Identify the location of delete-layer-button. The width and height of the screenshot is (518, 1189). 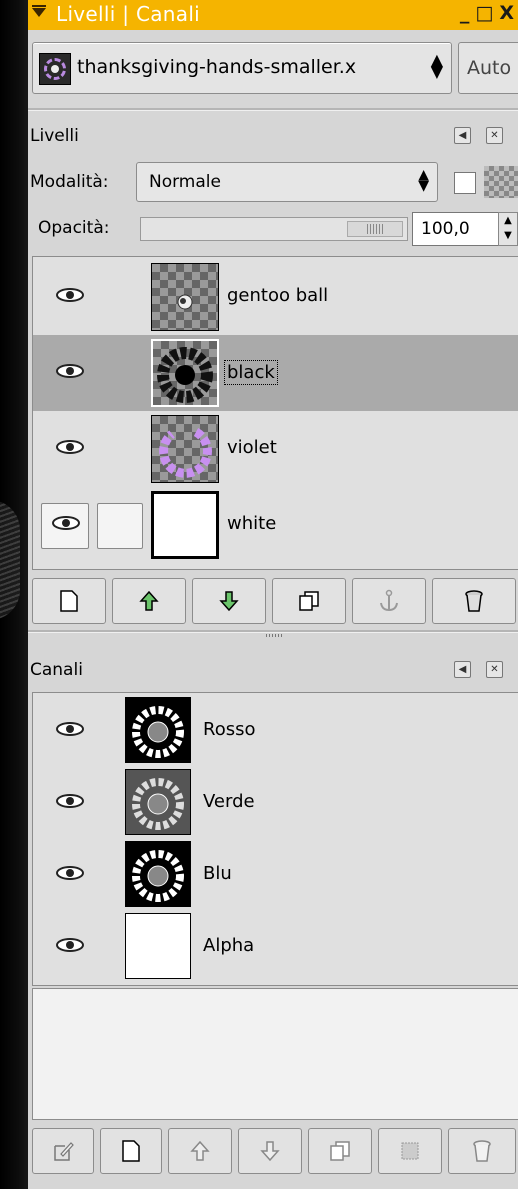
(474, 601).